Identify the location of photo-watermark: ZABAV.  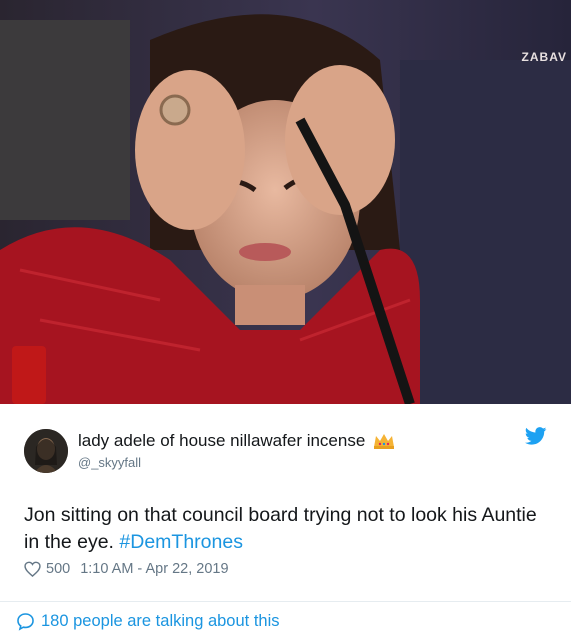
(544, 57).